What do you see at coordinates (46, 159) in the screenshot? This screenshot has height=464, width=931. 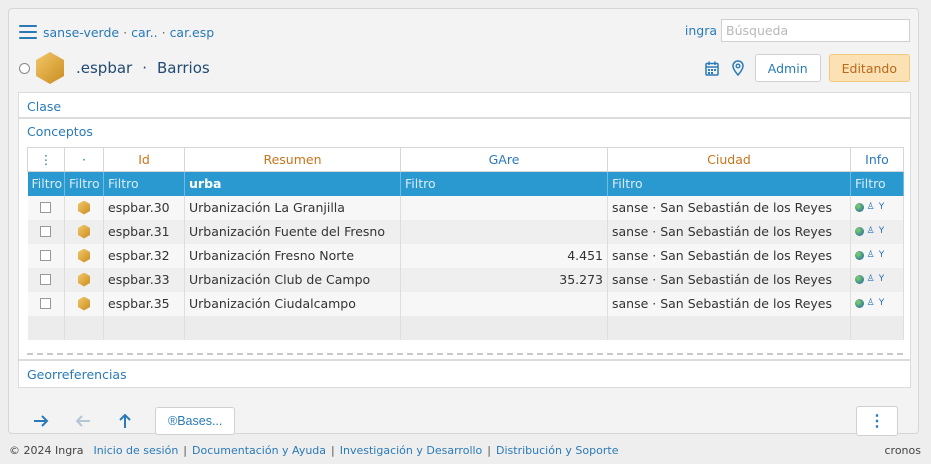 I see `column-options-header: ⋮` at bounding box center [46, 159].